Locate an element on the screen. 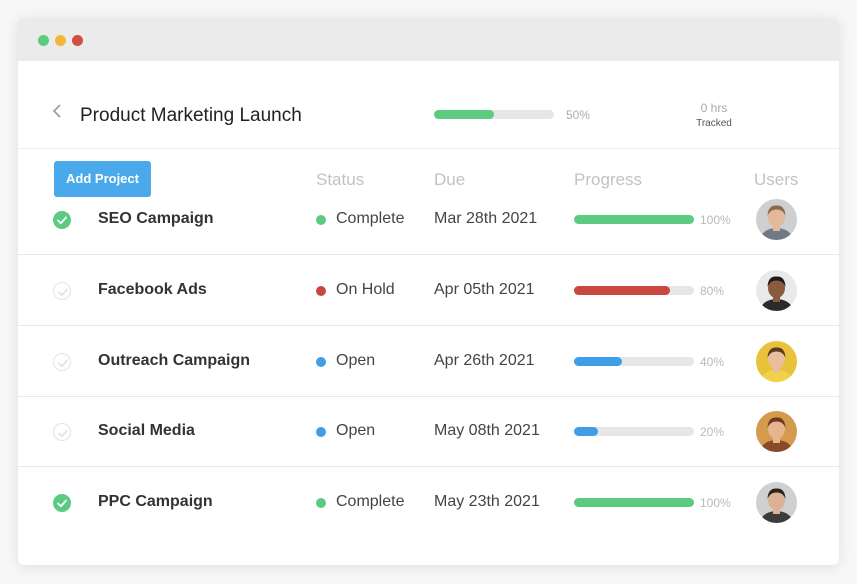  task-progress-label: 40% is located at coordinates (712, 362).